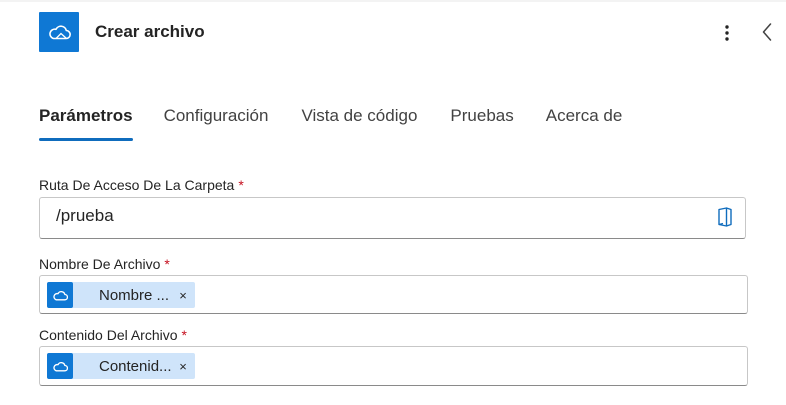 The image size is (786, 405). I want to click on file-name-token: Nombre ... ×, so click(121, 295).